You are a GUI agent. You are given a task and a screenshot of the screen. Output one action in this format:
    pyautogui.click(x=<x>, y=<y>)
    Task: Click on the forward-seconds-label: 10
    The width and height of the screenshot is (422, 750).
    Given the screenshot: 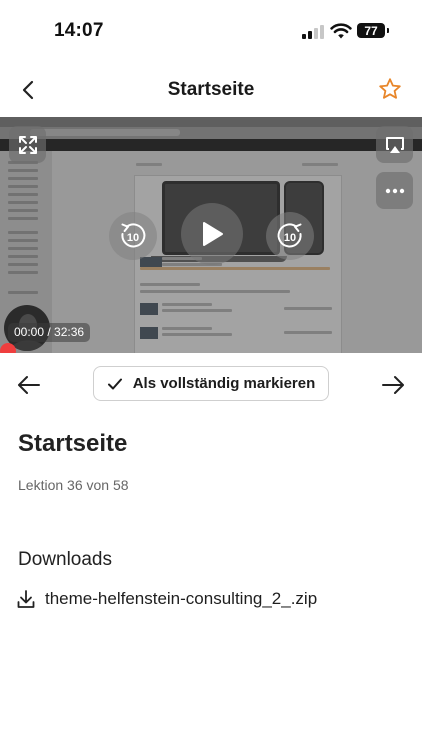 What is the action you would take?
    pyautogui.click(x=290, y=238)
    